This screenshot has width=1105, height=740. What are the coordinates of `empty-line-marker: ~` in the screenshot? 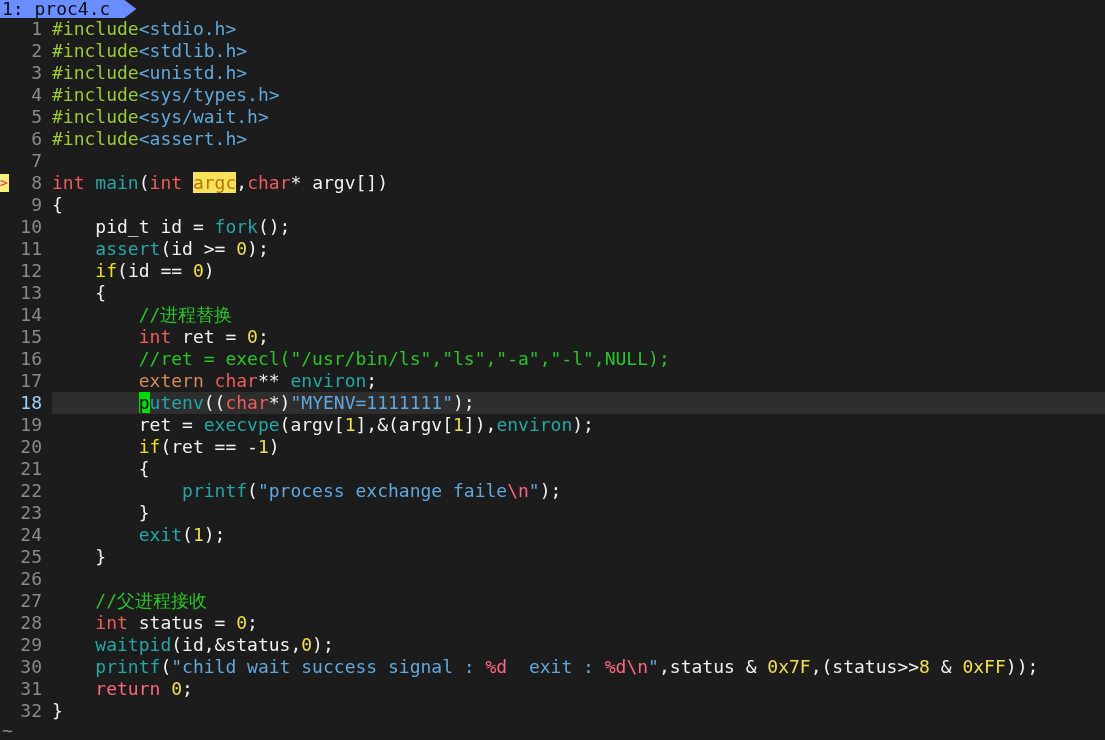 It's located at (7, 731).